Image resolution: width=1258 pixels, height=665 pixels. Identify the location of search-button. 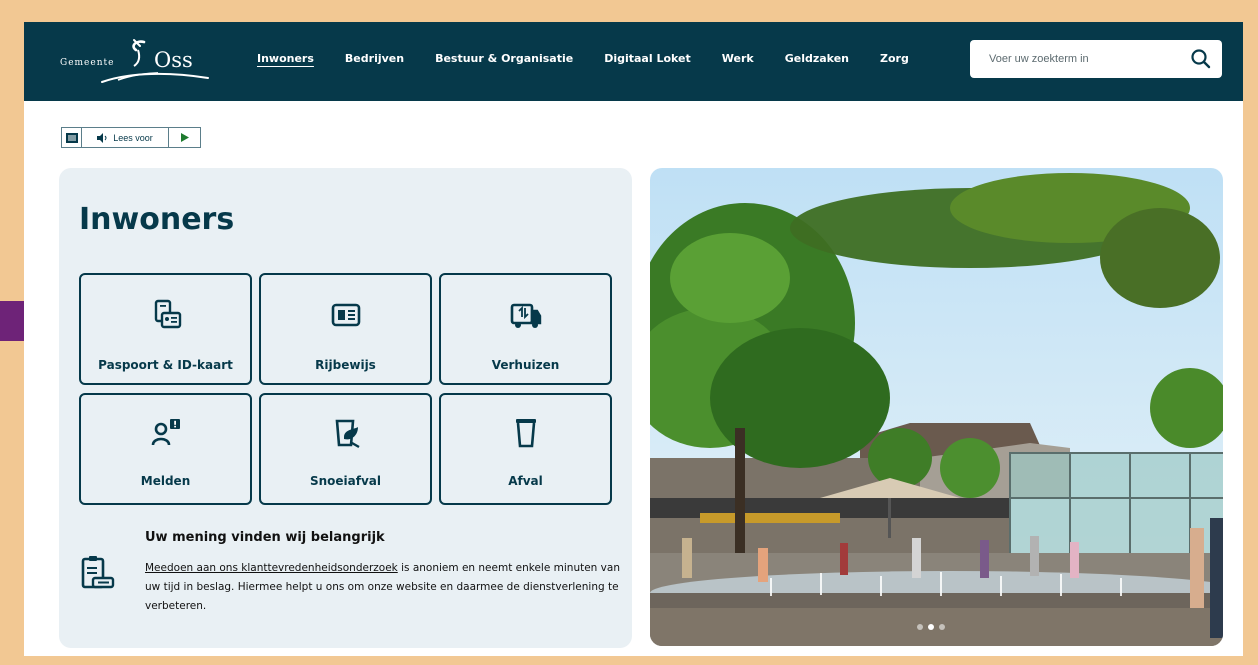
(1201, 59).